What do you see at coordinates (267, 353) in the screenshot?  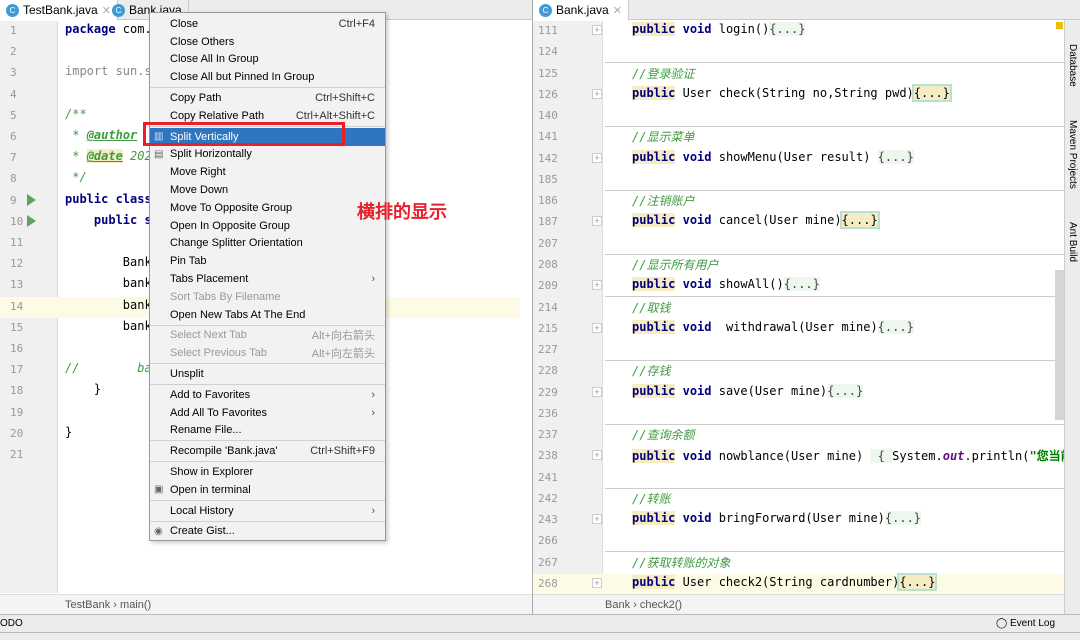 I see `menu-item-select-previous-tab: Select Previous Tab Alt+向左箭头` at bounding box center [267, 353].